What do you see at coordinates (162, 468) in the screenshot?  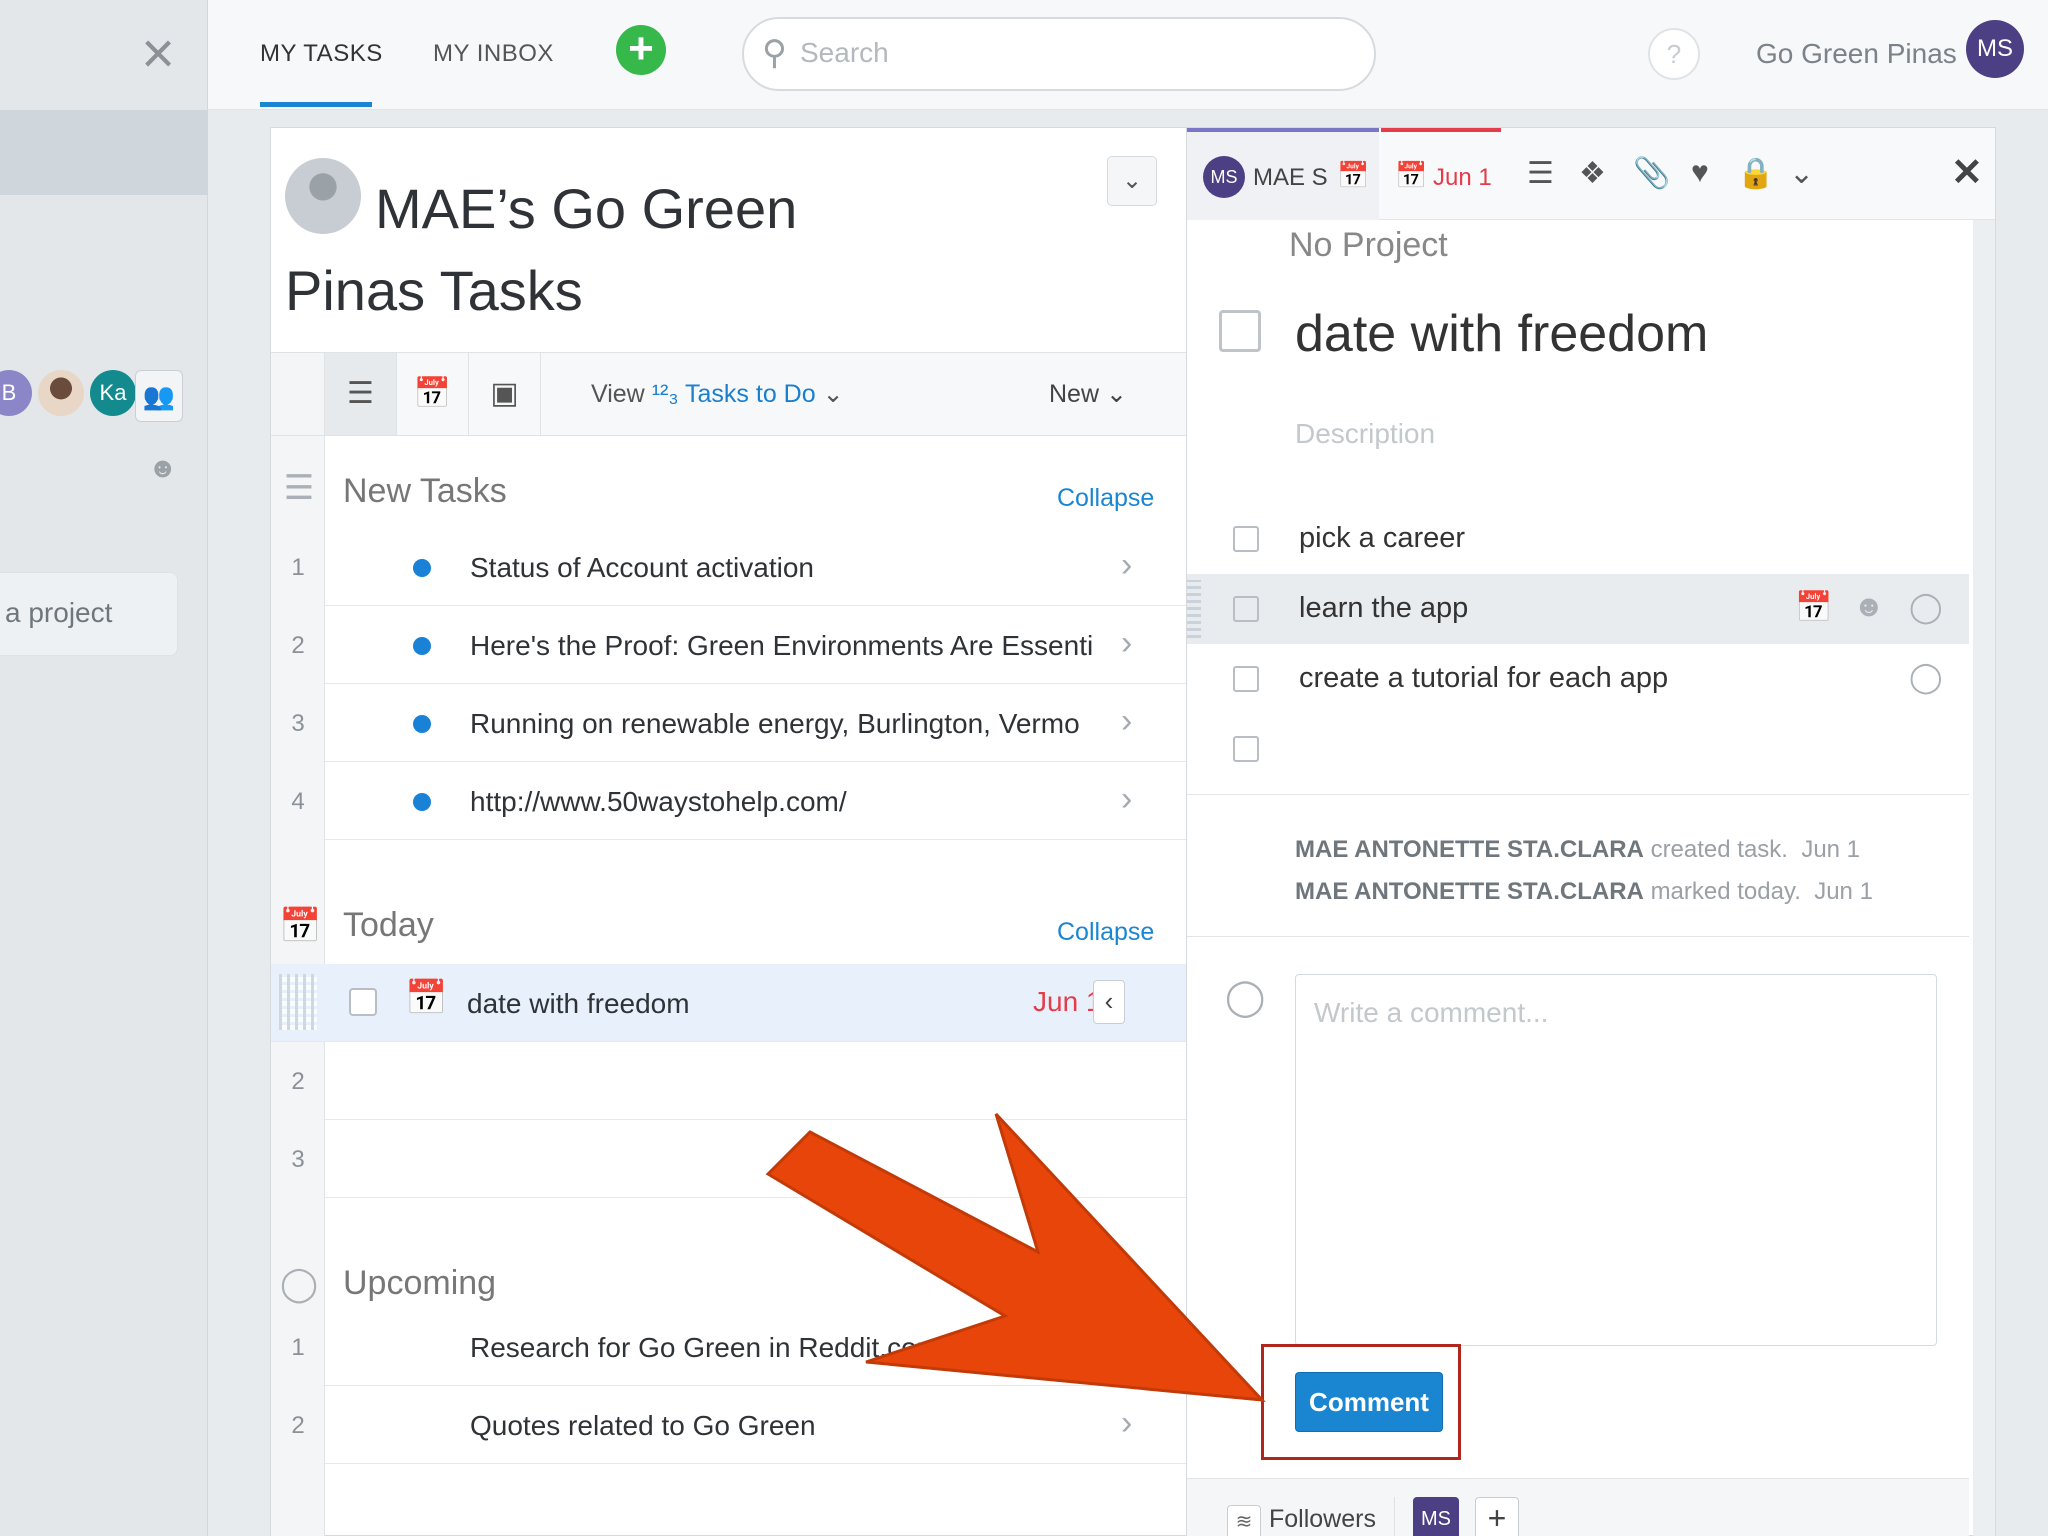 I see `guest-icon: ☻` at bounding box center [162, 468].